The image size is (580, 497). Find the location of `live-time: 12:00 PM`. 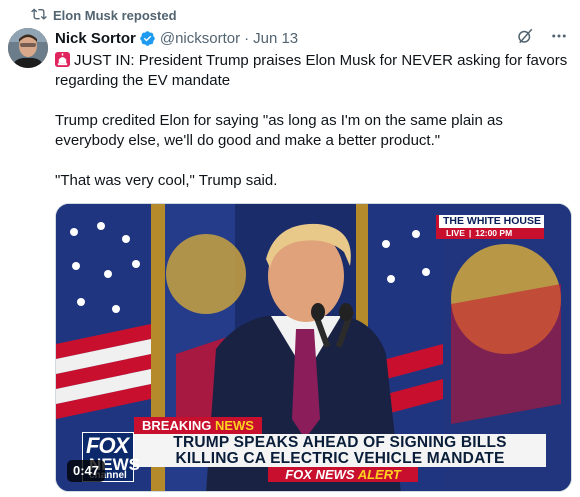

live-time: 12:00 PM is located at coordinates (494, 233).